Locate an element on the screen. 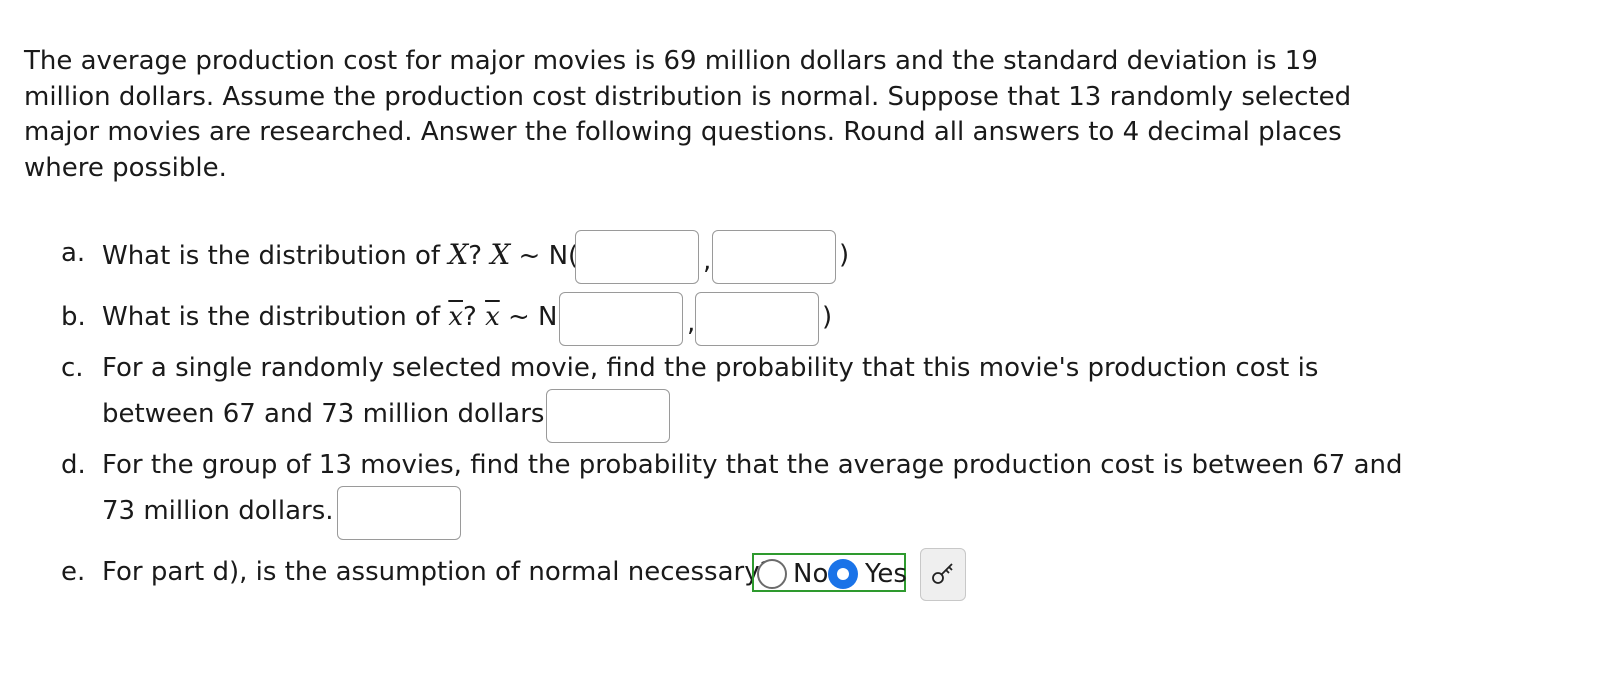 The height and width of the screenshot is (693, 1613). question-letter: b. is located at coordinates (73, 317).